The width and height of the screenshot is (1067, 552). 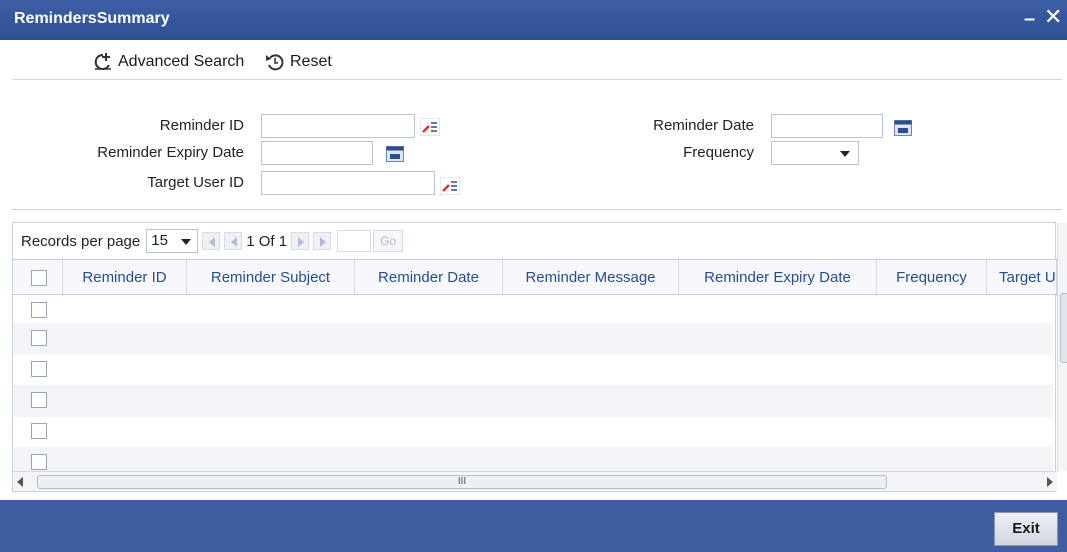 I want to click on go-button: Go, so click(x=388, y=241).